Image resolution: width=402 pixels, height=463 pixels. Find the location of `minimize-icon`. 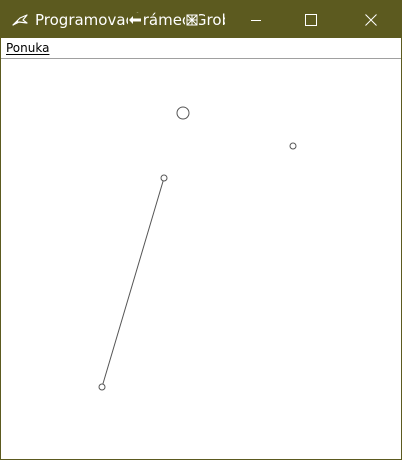

minimize-icon is located at coordinates (256, 20).